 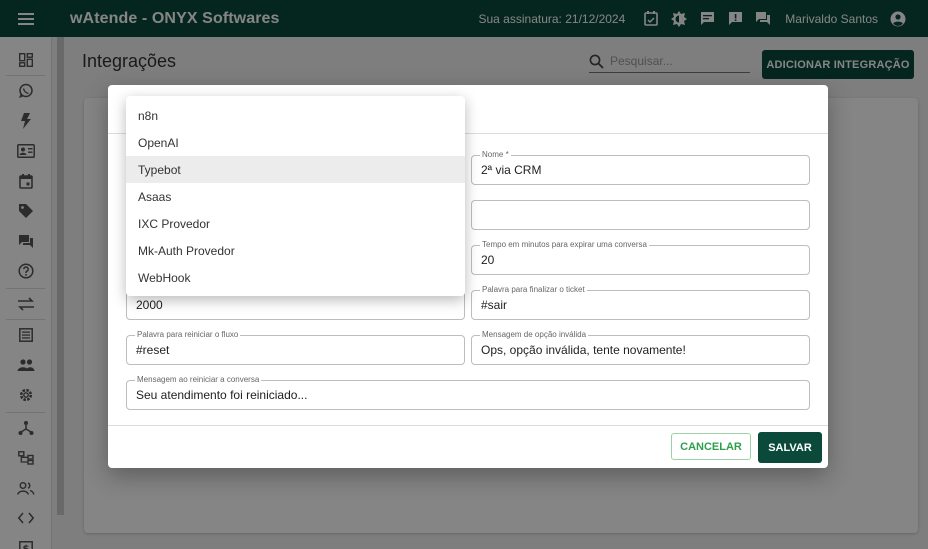 What do you see at coordinates (790, 447) in the screenshot?
I see `save-button: SALVAR` at bounding box center [790, 447].